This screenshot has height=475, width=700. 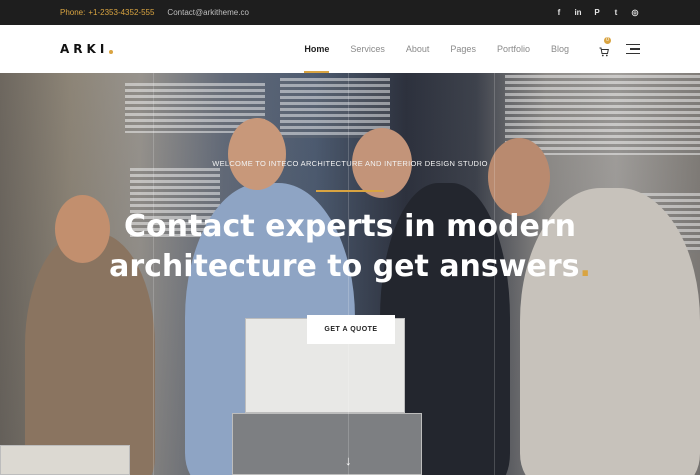 I want to click on instagram-icon: ◎, so click(x=635, y=12).